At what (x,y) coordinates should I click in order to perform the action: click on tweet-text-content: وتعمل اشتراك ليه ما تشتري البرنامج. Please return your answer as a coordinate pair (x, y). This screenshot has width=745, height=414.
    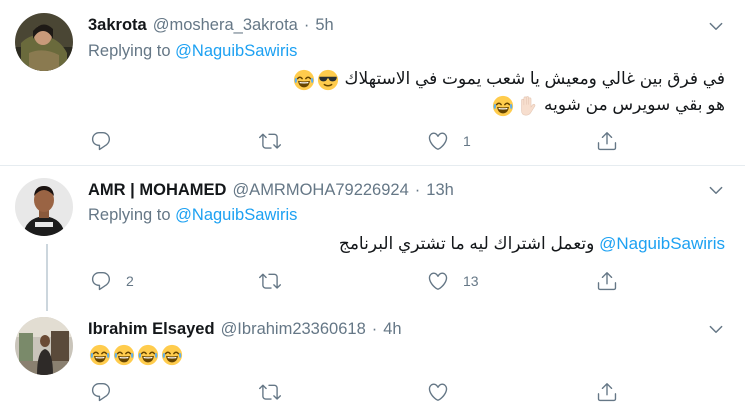
    Looking at the image, I should click on (466, 243).